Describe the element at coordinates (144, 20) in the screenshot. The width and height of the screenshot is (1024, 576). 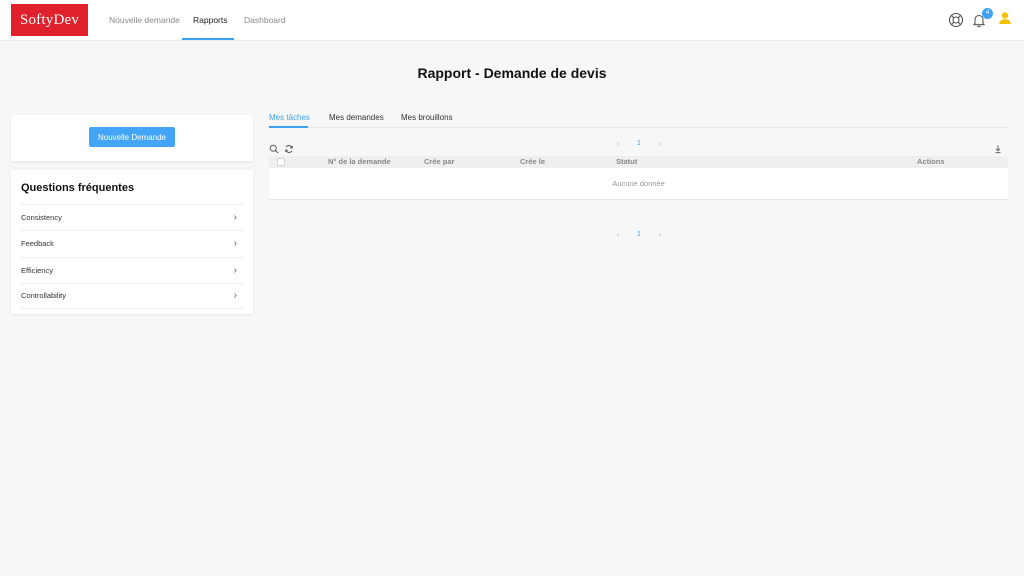
I see `nav-nouvelle-demande: Nouvelle demande` at that location.